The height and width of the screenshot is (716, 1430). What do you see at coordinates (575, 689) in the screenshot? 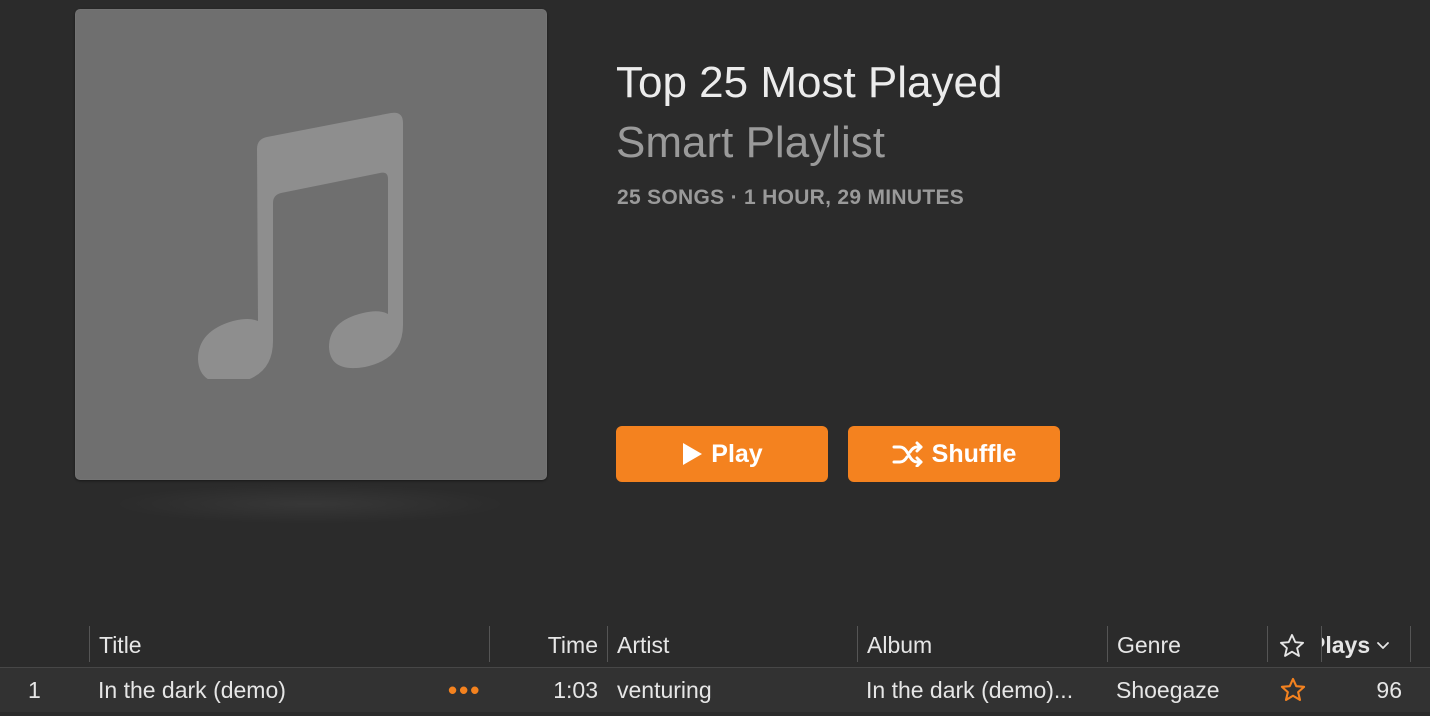
I see `row-time: 1:03` at bounding box center [575, 689].